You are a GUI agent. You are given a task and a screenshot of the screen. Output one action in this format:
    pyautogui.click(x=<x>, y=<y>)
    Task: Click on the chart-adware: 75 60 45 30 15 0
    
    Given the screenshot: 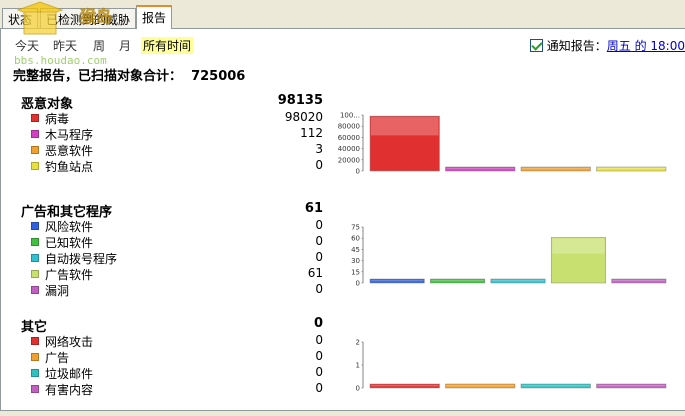 What is the action you would take?
    pyautogui.click(x=508, y=256)
    